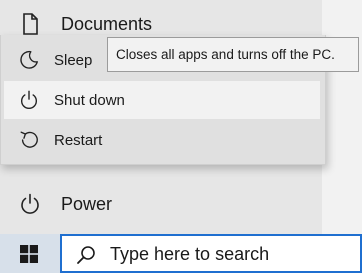 Image resolution: width=362 pixels, height=273 pixels. What do you see at coordinates (87, 203) in the screenshot?
I see `power-label: Power` at bounding box center [87, 203].